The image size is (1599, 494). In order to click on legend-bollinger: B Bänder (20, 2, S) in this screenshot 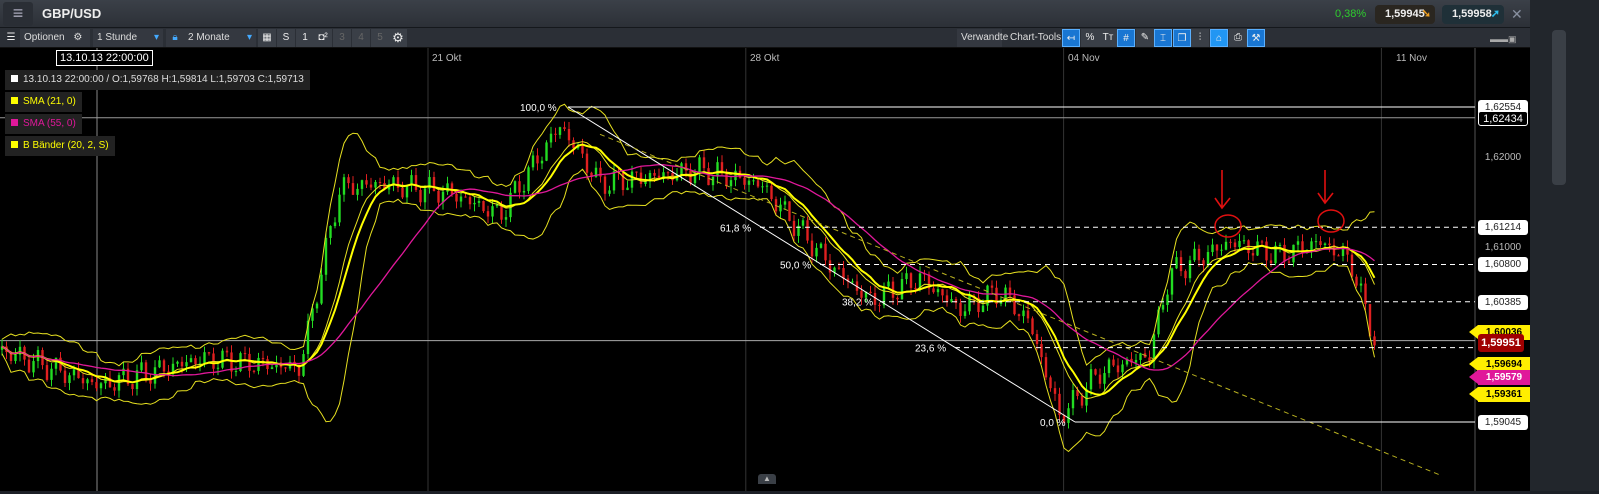, I will do `click(60, 146)`.